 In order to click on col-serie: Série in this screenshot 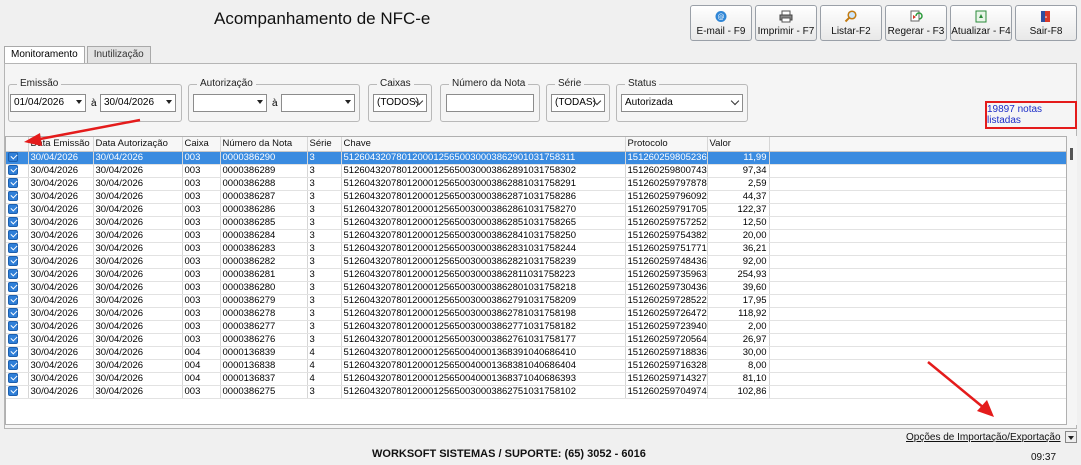, I will do `click(324, 144)`.